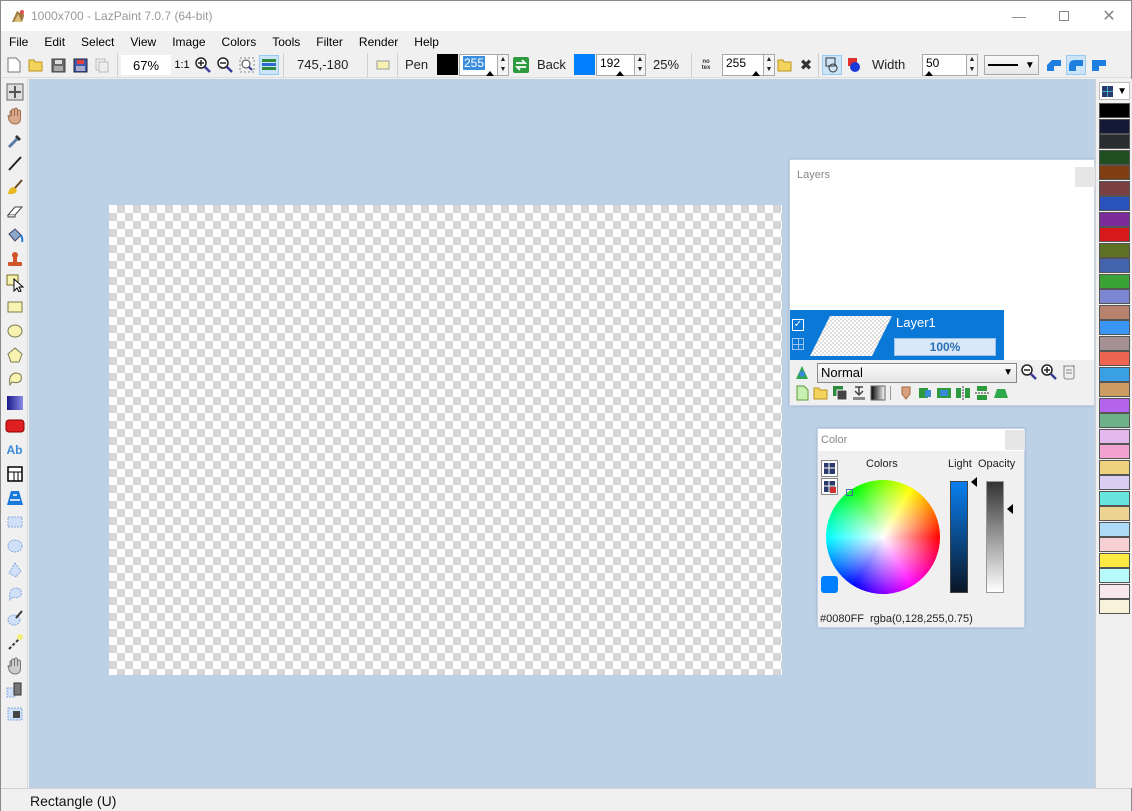  Describe the element at coordinates (203, 65) in the screenshot. I see `zoom-in-button` at that location.